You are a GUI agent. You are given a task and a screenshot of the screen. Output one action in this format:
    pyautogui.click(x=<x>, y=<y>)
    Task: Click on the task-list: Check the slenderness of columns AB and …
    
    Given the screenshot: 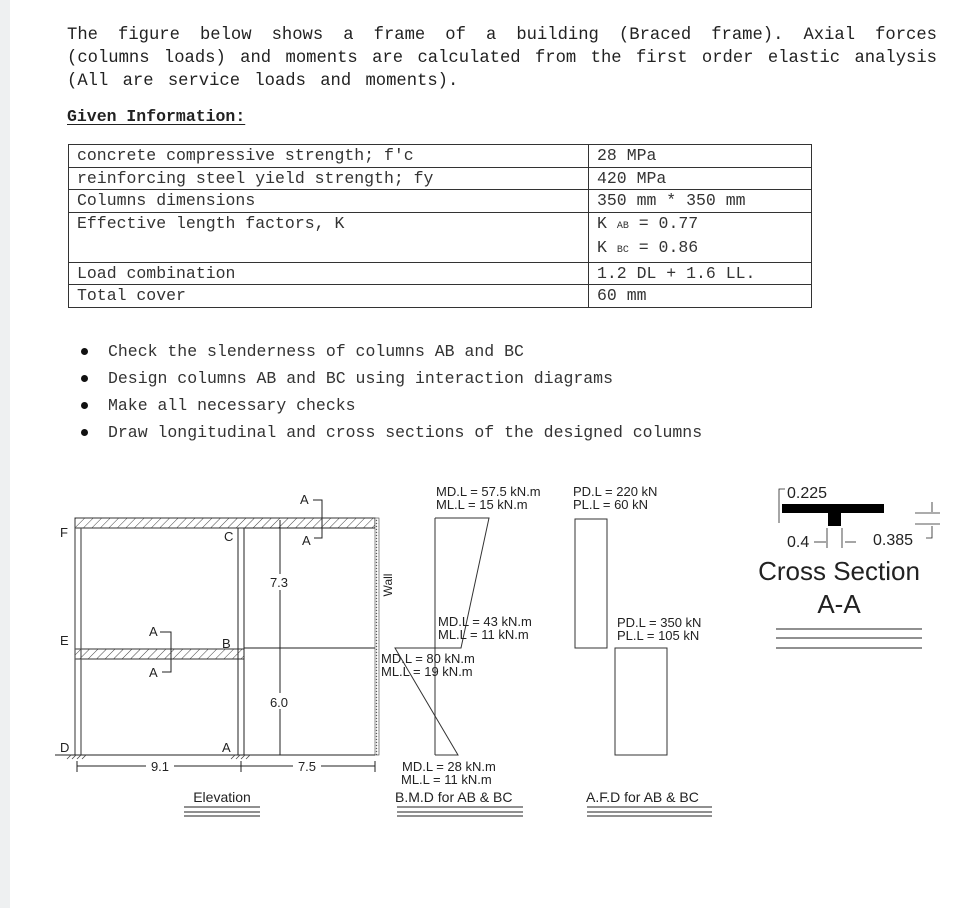 What is the action you would take?
    pyautogui.click(x=390, y=392)
    